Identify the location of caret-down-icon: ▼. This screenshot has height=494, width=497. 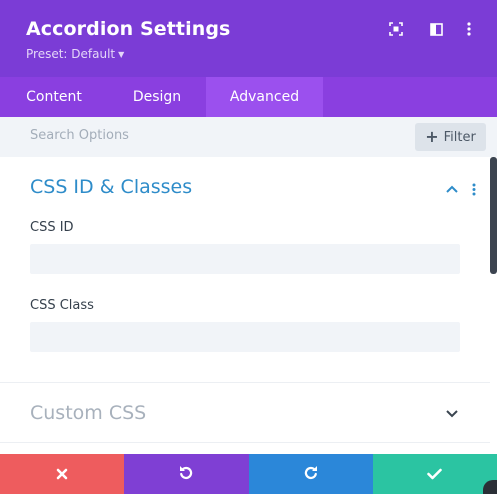
(121, 54).